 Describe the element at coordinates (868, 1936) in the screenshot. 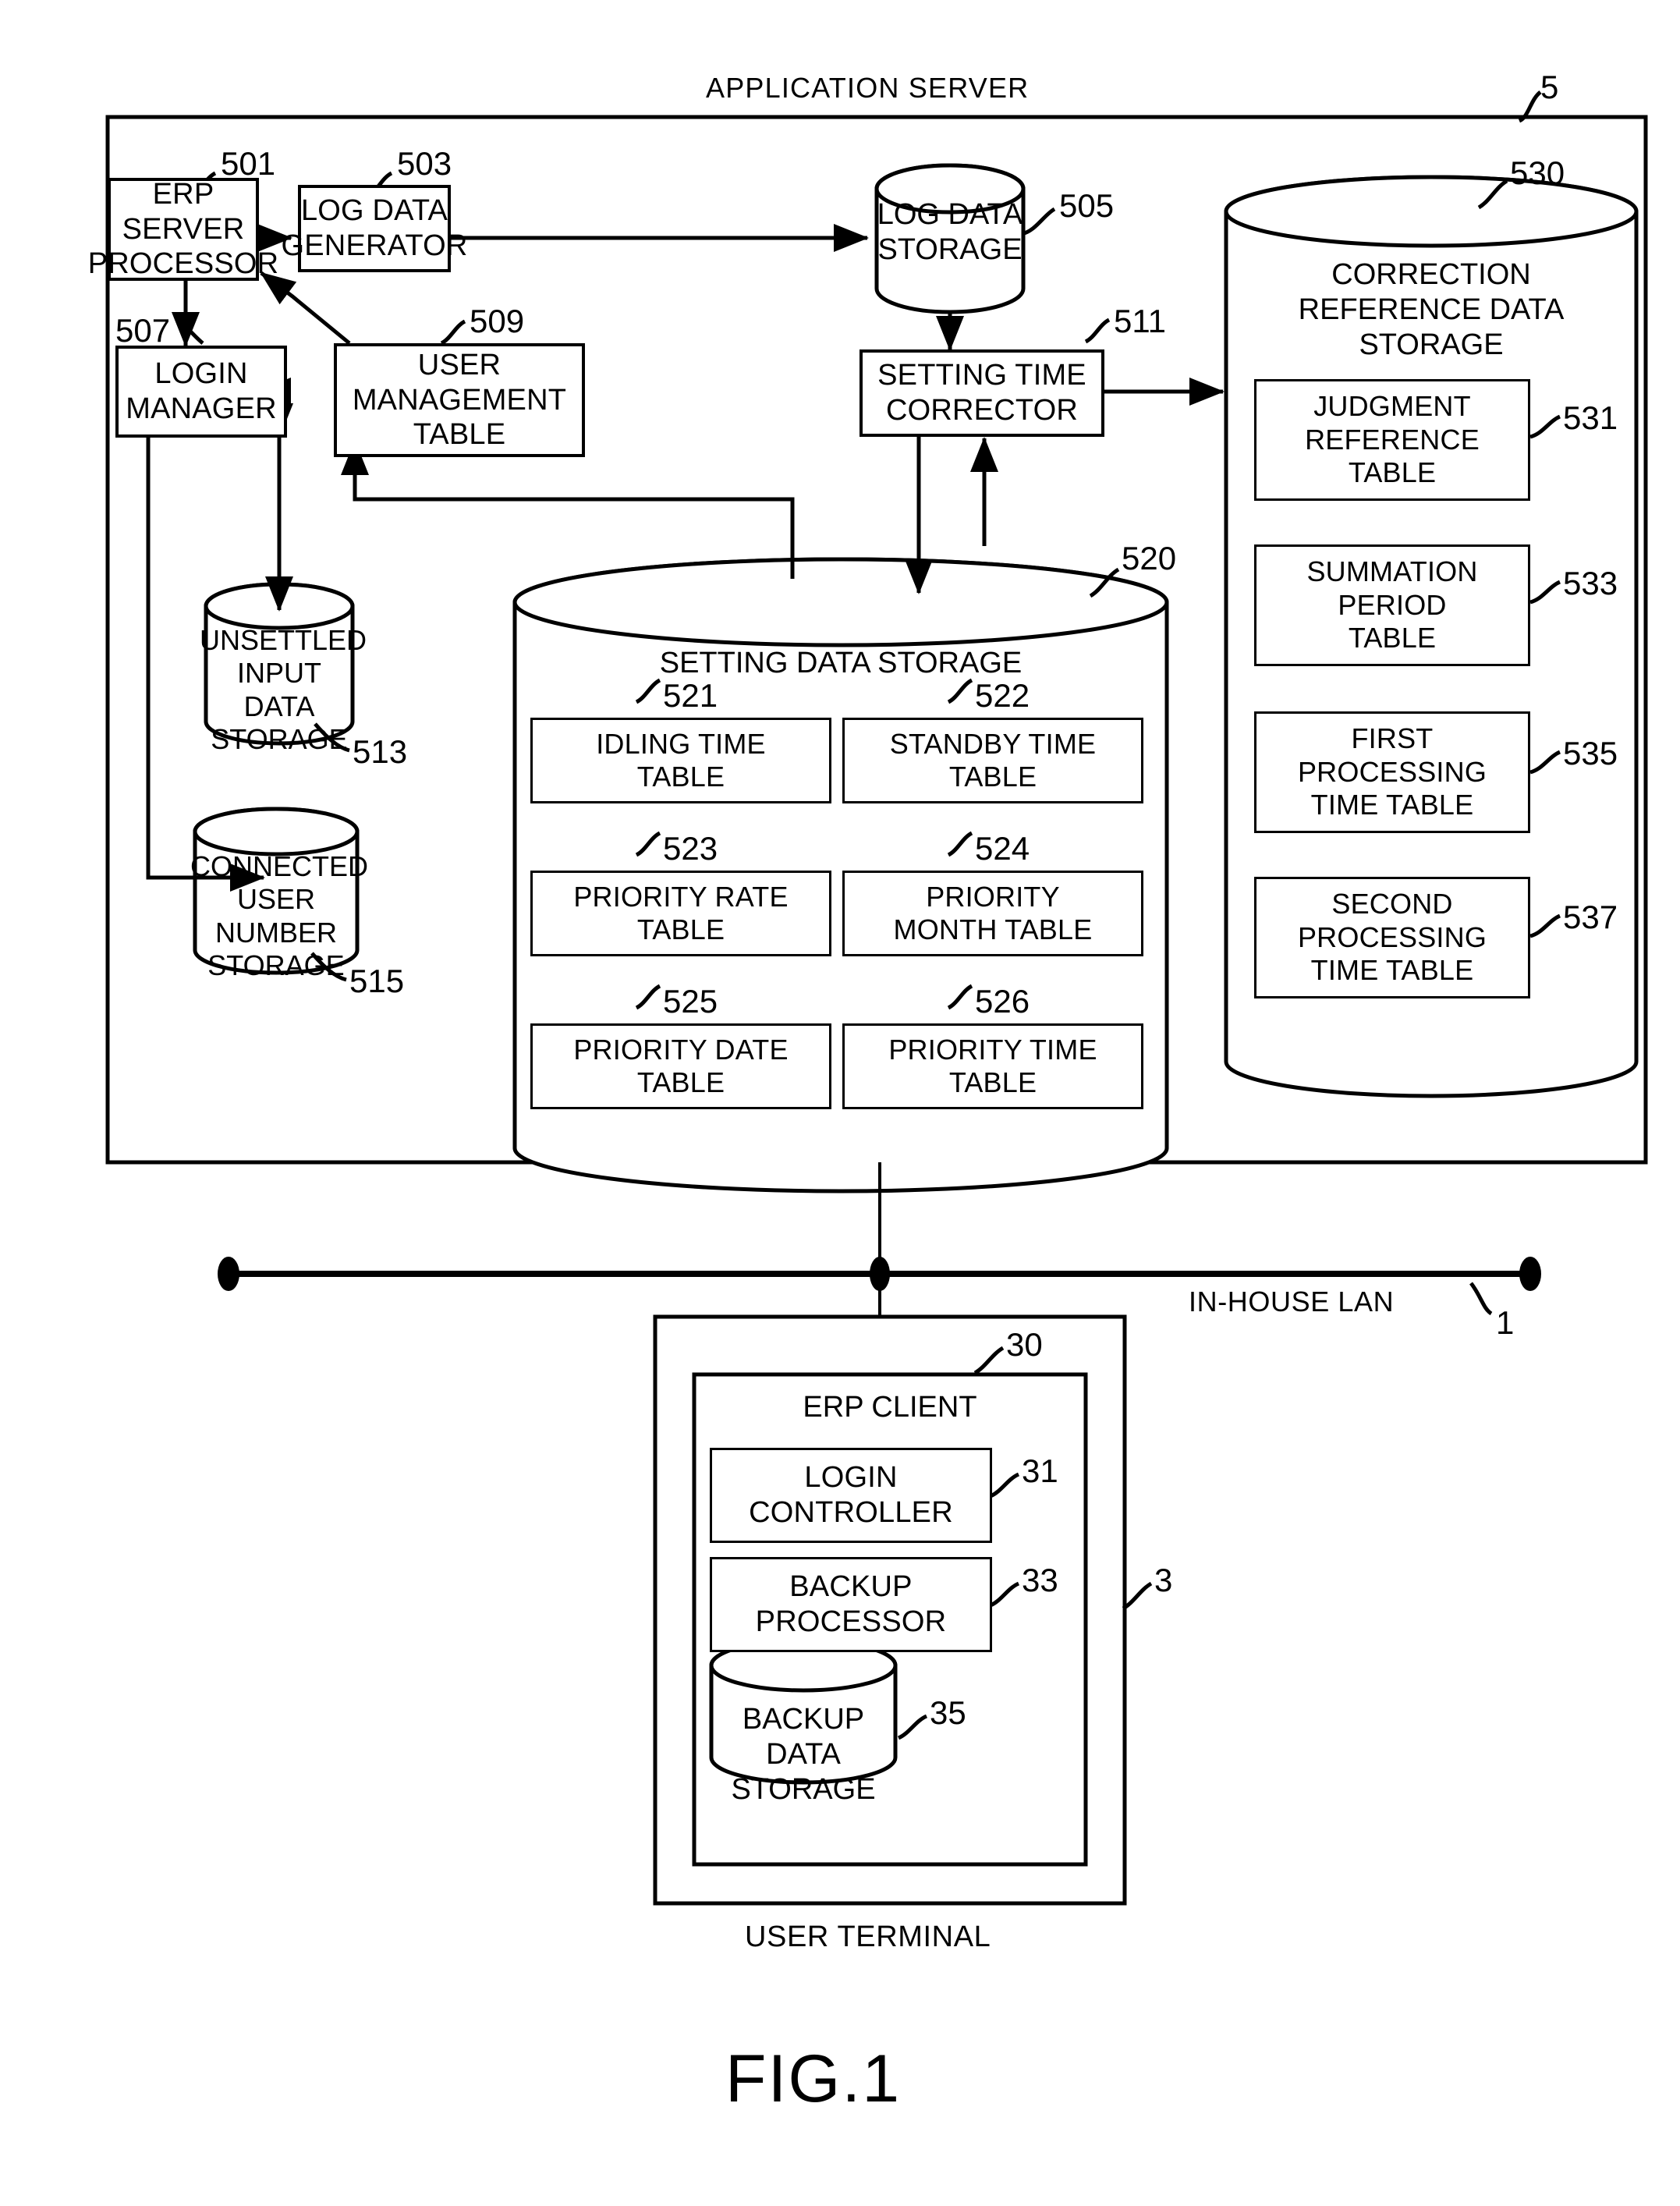

I see `user-terminal-caption: USER TERMINAL` at that location.